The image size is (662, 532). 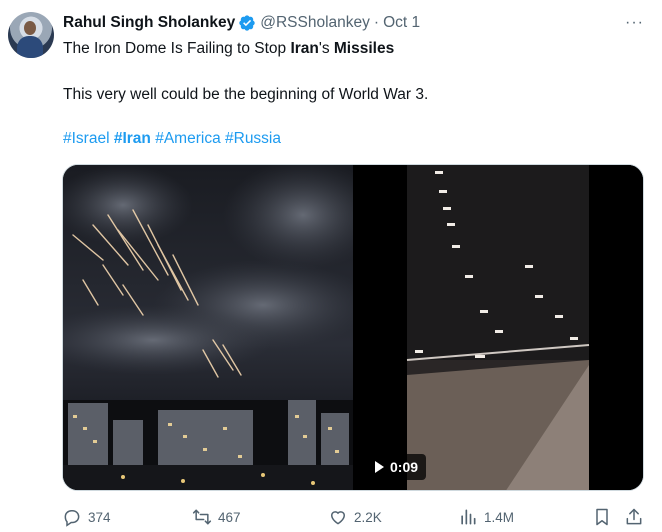 What do you see at coordinates (99, 517) in the screenshot?
I see `reply-count: 374` at bounding box center [99, 517].